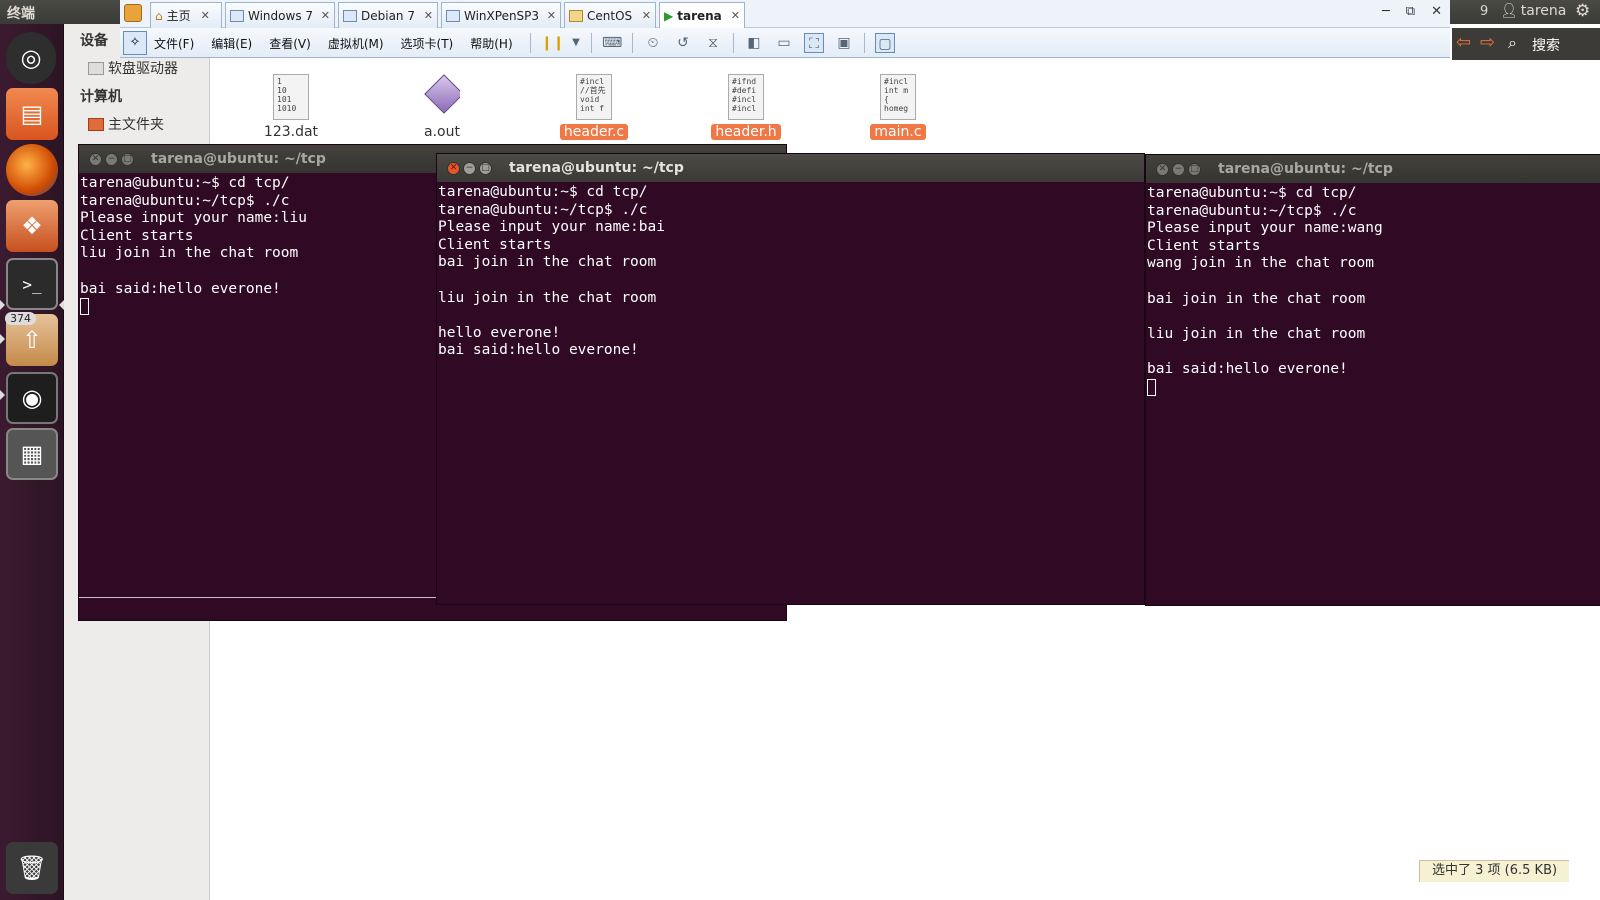  What do you see at coordinates (178, 16) in the screenshot?
I see `tab-label: 主页` at bounding box center [178, 16].